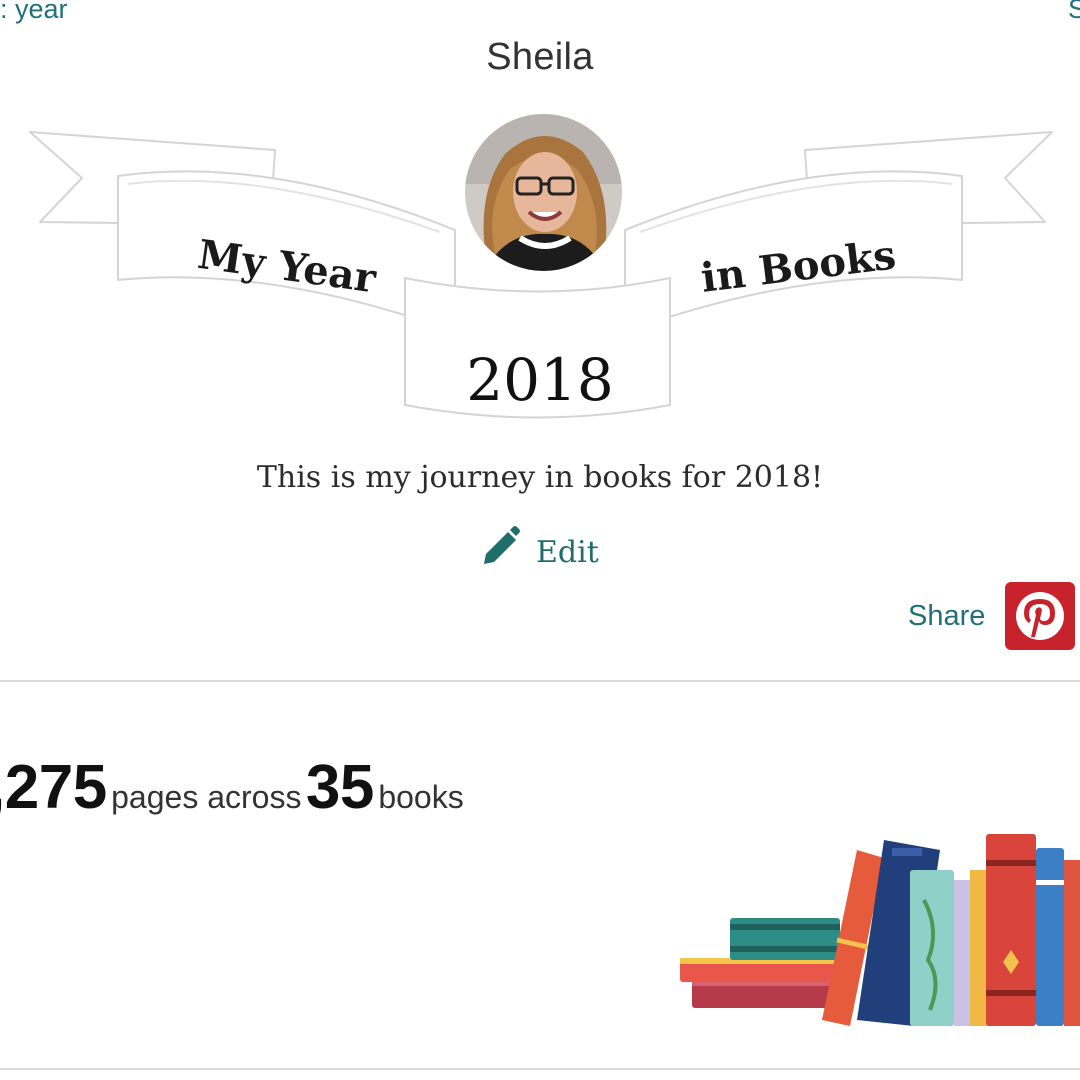 This screenshot has width=1080, height=1080. What do you see at coordinates (567, 552) in the screenshot?
I see `edit-label: Edit` at bounding box center [567, 552].